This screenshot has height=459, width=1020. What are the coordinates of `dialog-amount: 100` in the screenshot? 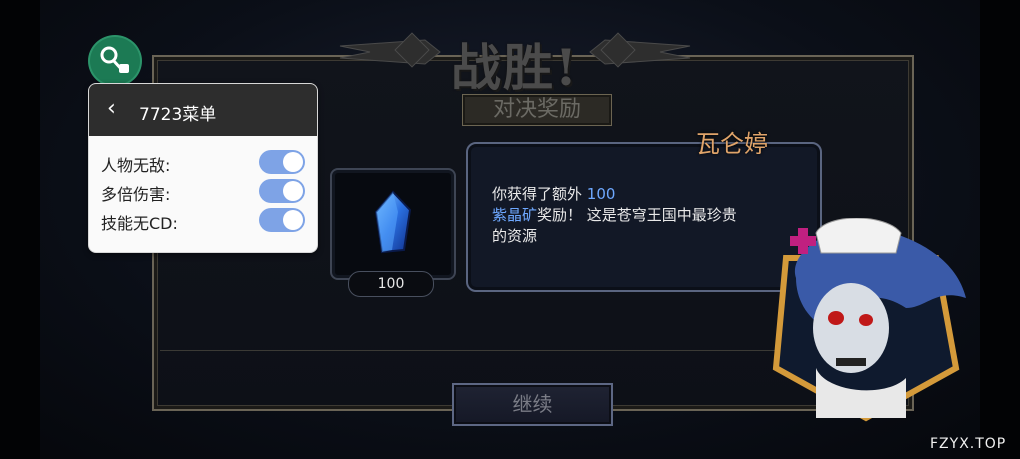 It's located at (601, 194).